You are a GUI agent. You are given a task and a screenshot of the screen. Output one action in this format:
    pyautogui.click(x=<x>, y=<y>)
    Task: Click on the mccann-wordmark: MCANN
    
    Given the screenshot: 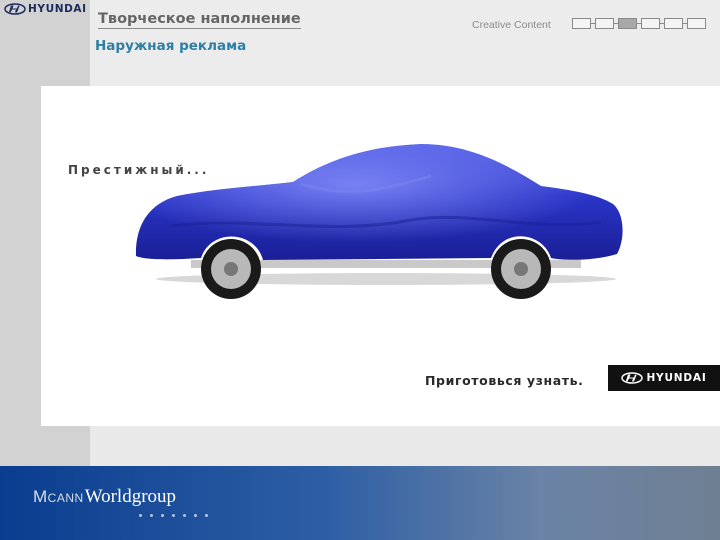 What is the action you would take?
    pyautogui.click(x=58, y=496)
    